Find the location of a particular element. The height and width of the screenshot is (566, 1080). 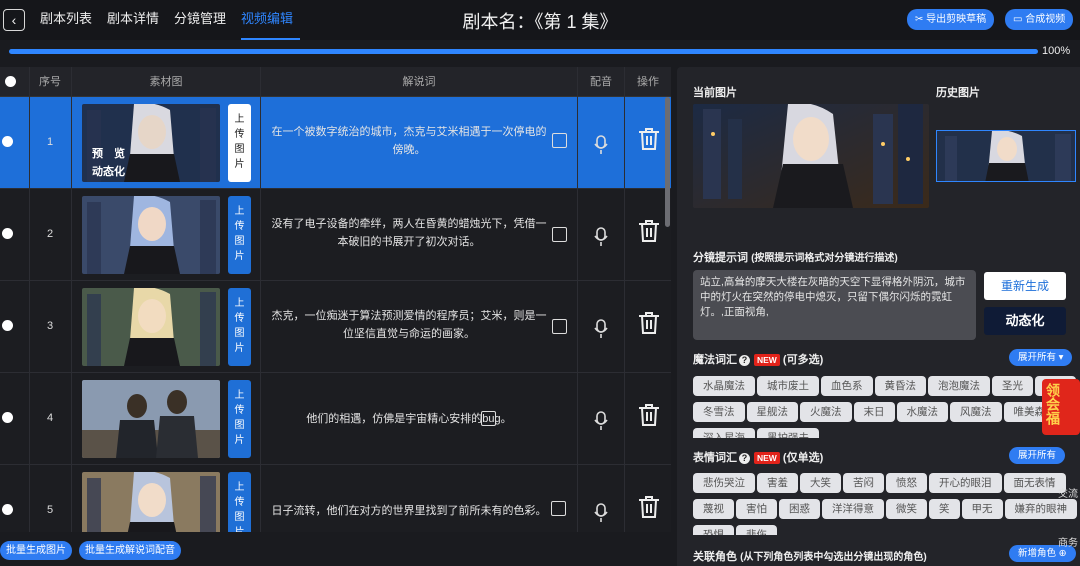

tag-chip: 悲伤 is located at coordinates (756, 530).